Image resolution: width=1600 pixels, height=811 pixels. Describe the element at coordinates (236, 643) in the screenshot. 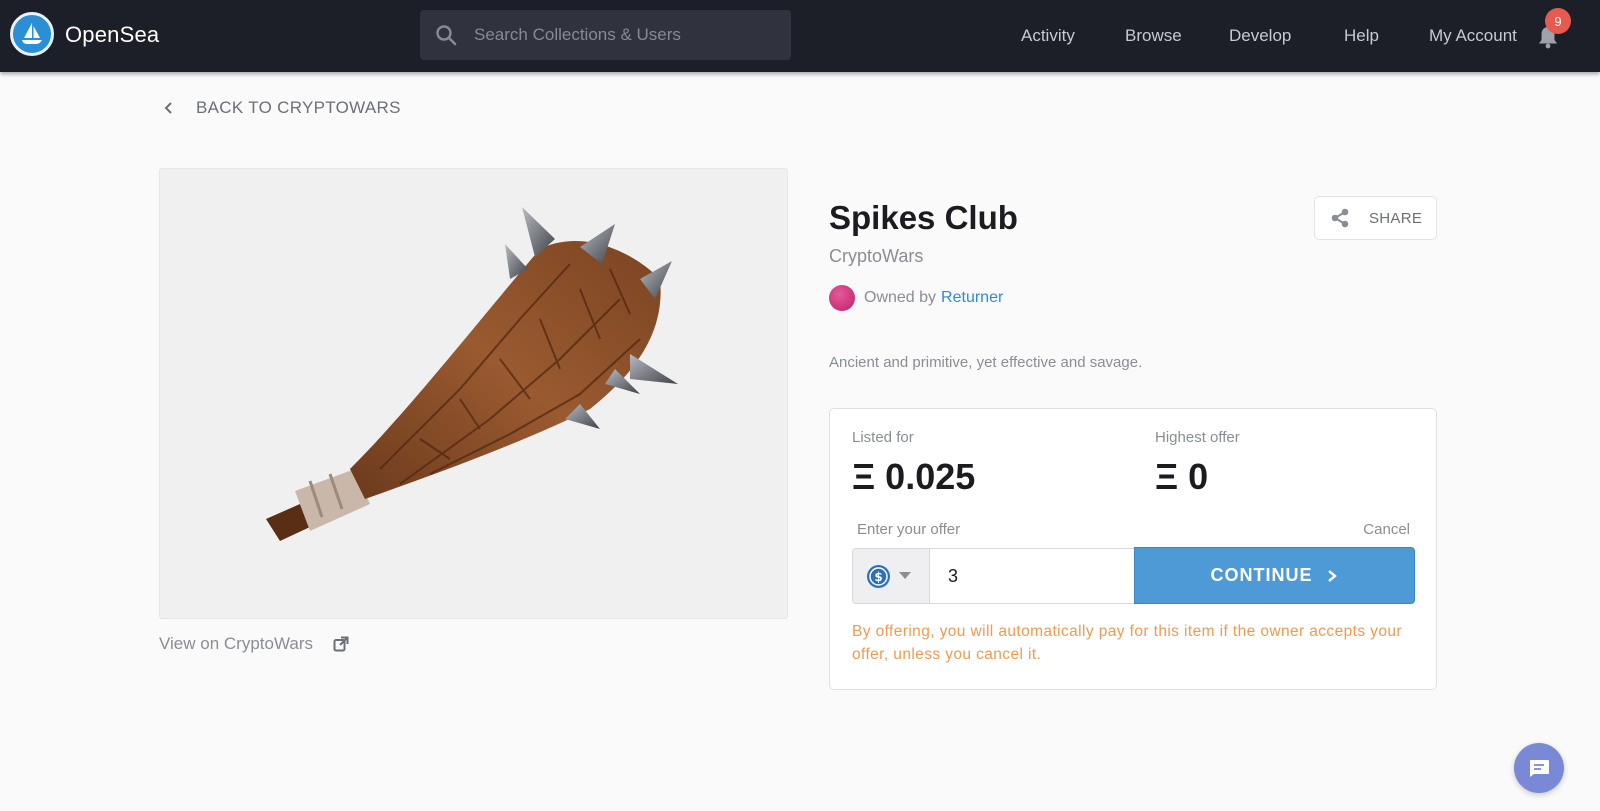

I see `view-on-label: View on CryptoWars` at that location.